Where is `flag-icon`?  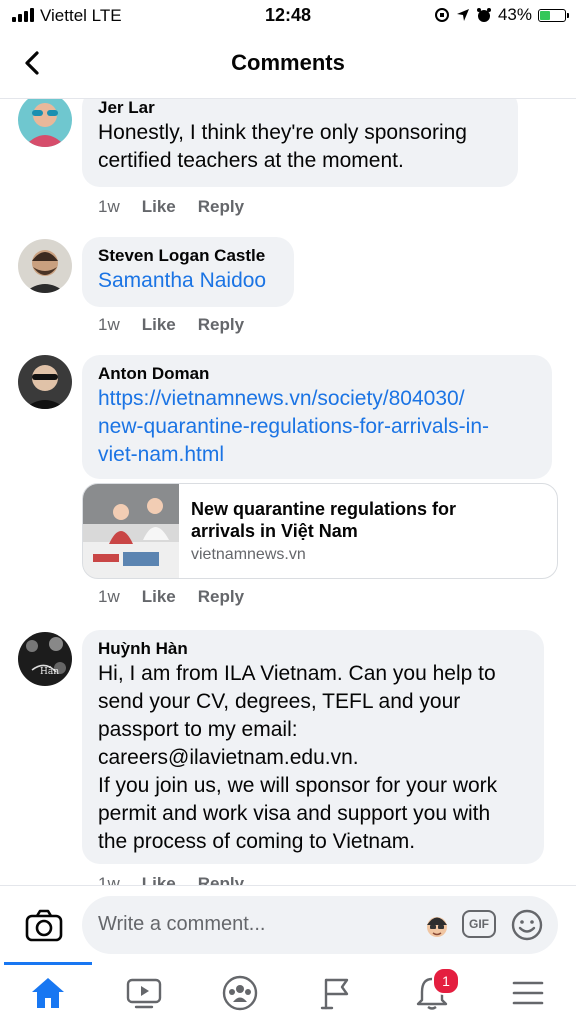
flag-icon is located at coordinates (334, 994).